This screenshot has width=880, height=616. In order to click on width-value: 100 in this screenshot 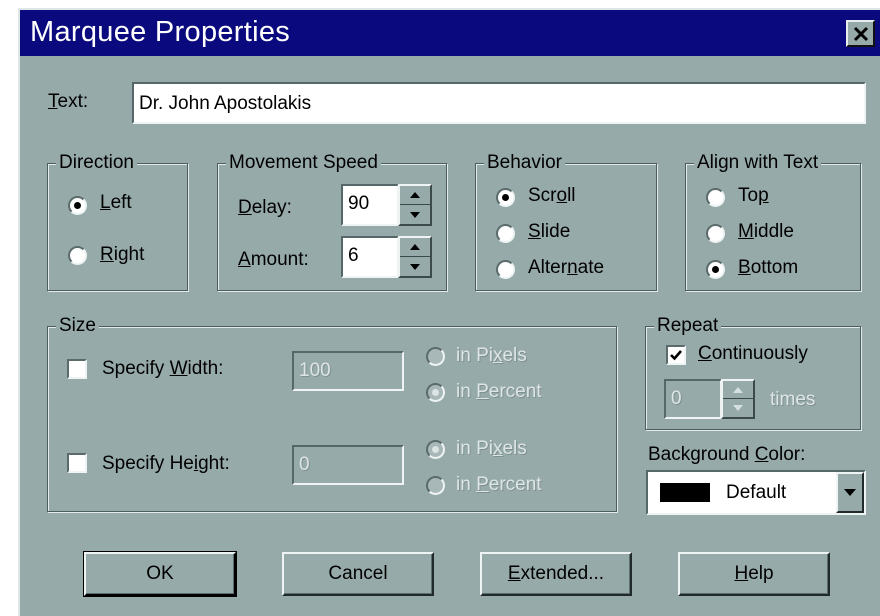, I will do `click(315, 370)`.